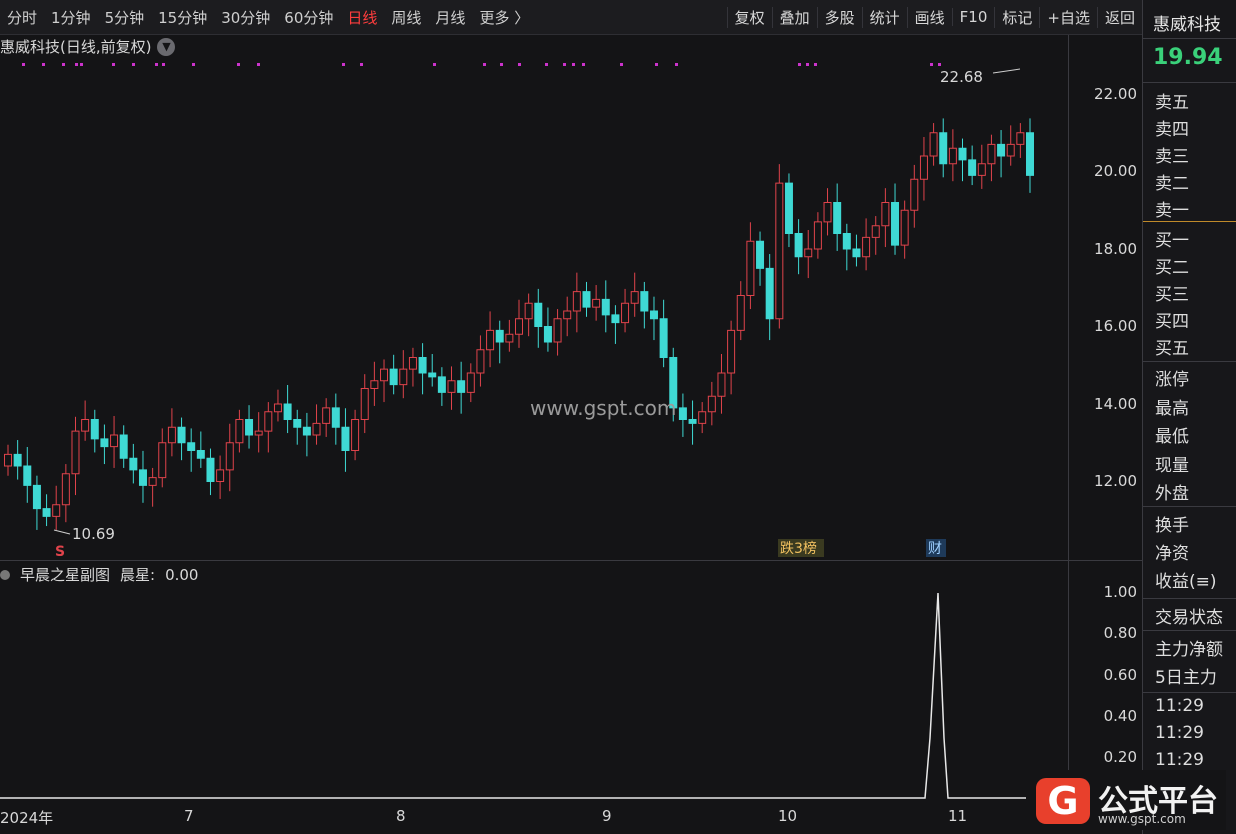  Describe the element at coordinates (973, 17) in the screenshot. I see `f10-button: F10` at that location.